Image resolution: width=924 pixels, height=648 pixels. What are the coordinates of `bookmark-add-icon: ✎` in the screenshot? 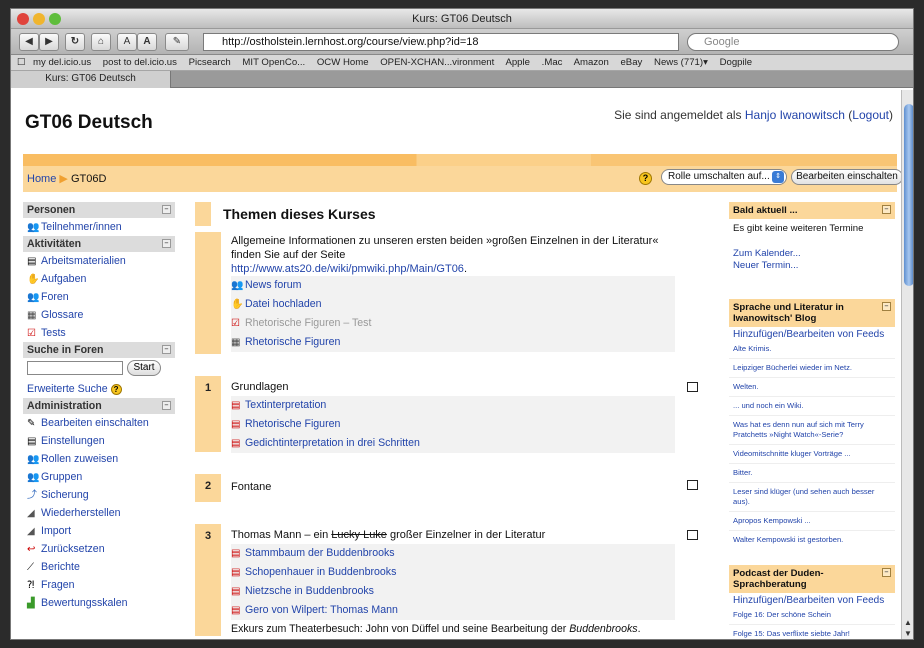 It's located at (177, 42).